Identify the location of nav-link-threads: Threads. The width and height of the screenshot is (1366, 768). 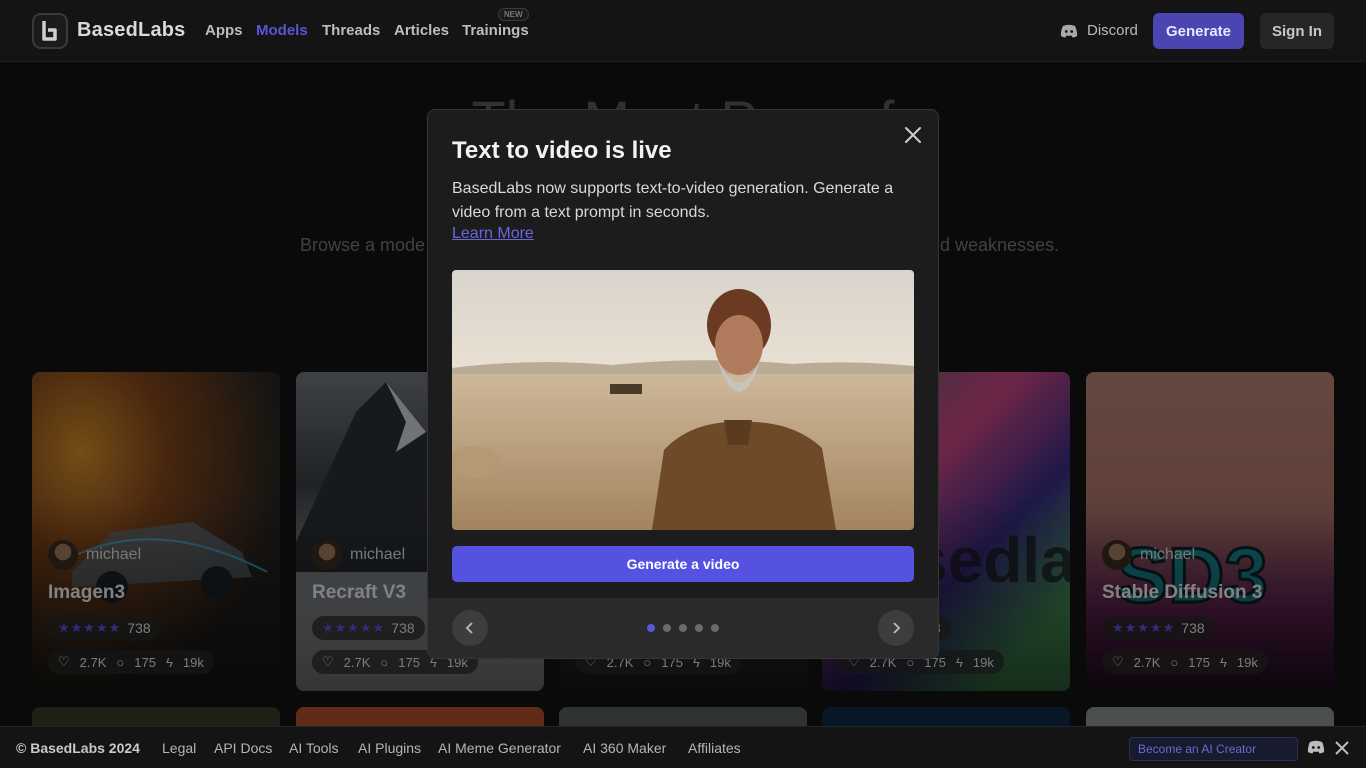
(351, 30).